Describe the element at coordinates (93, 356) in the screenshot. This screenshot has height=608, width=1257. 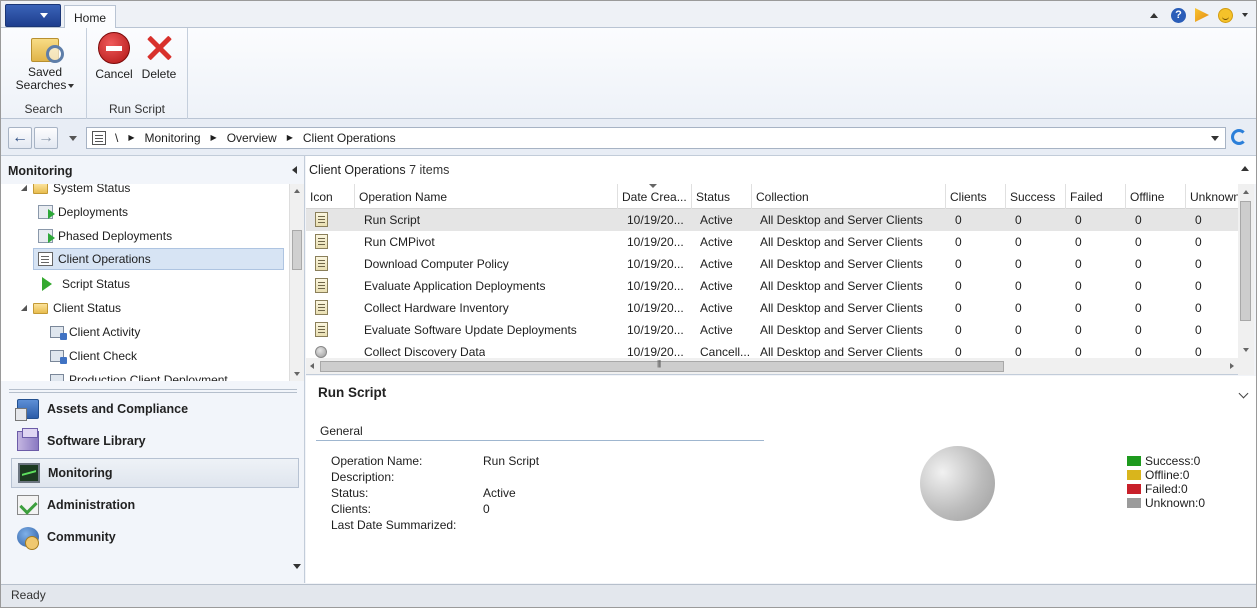
I see `tree-item-client-check: Client Check` at that location.